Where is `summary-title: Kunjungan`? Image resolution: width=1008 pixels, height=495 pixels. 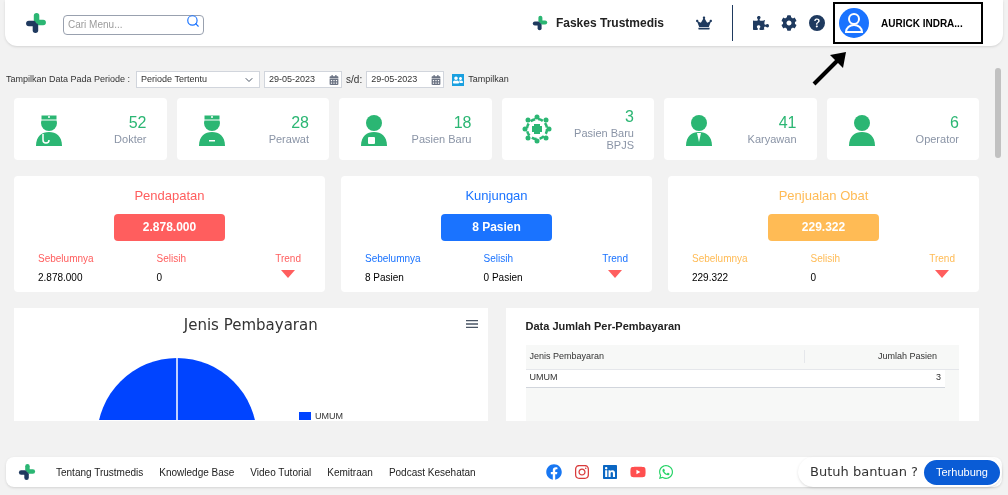 summary-title: Kunjungan is located at coordinates (496, 196).